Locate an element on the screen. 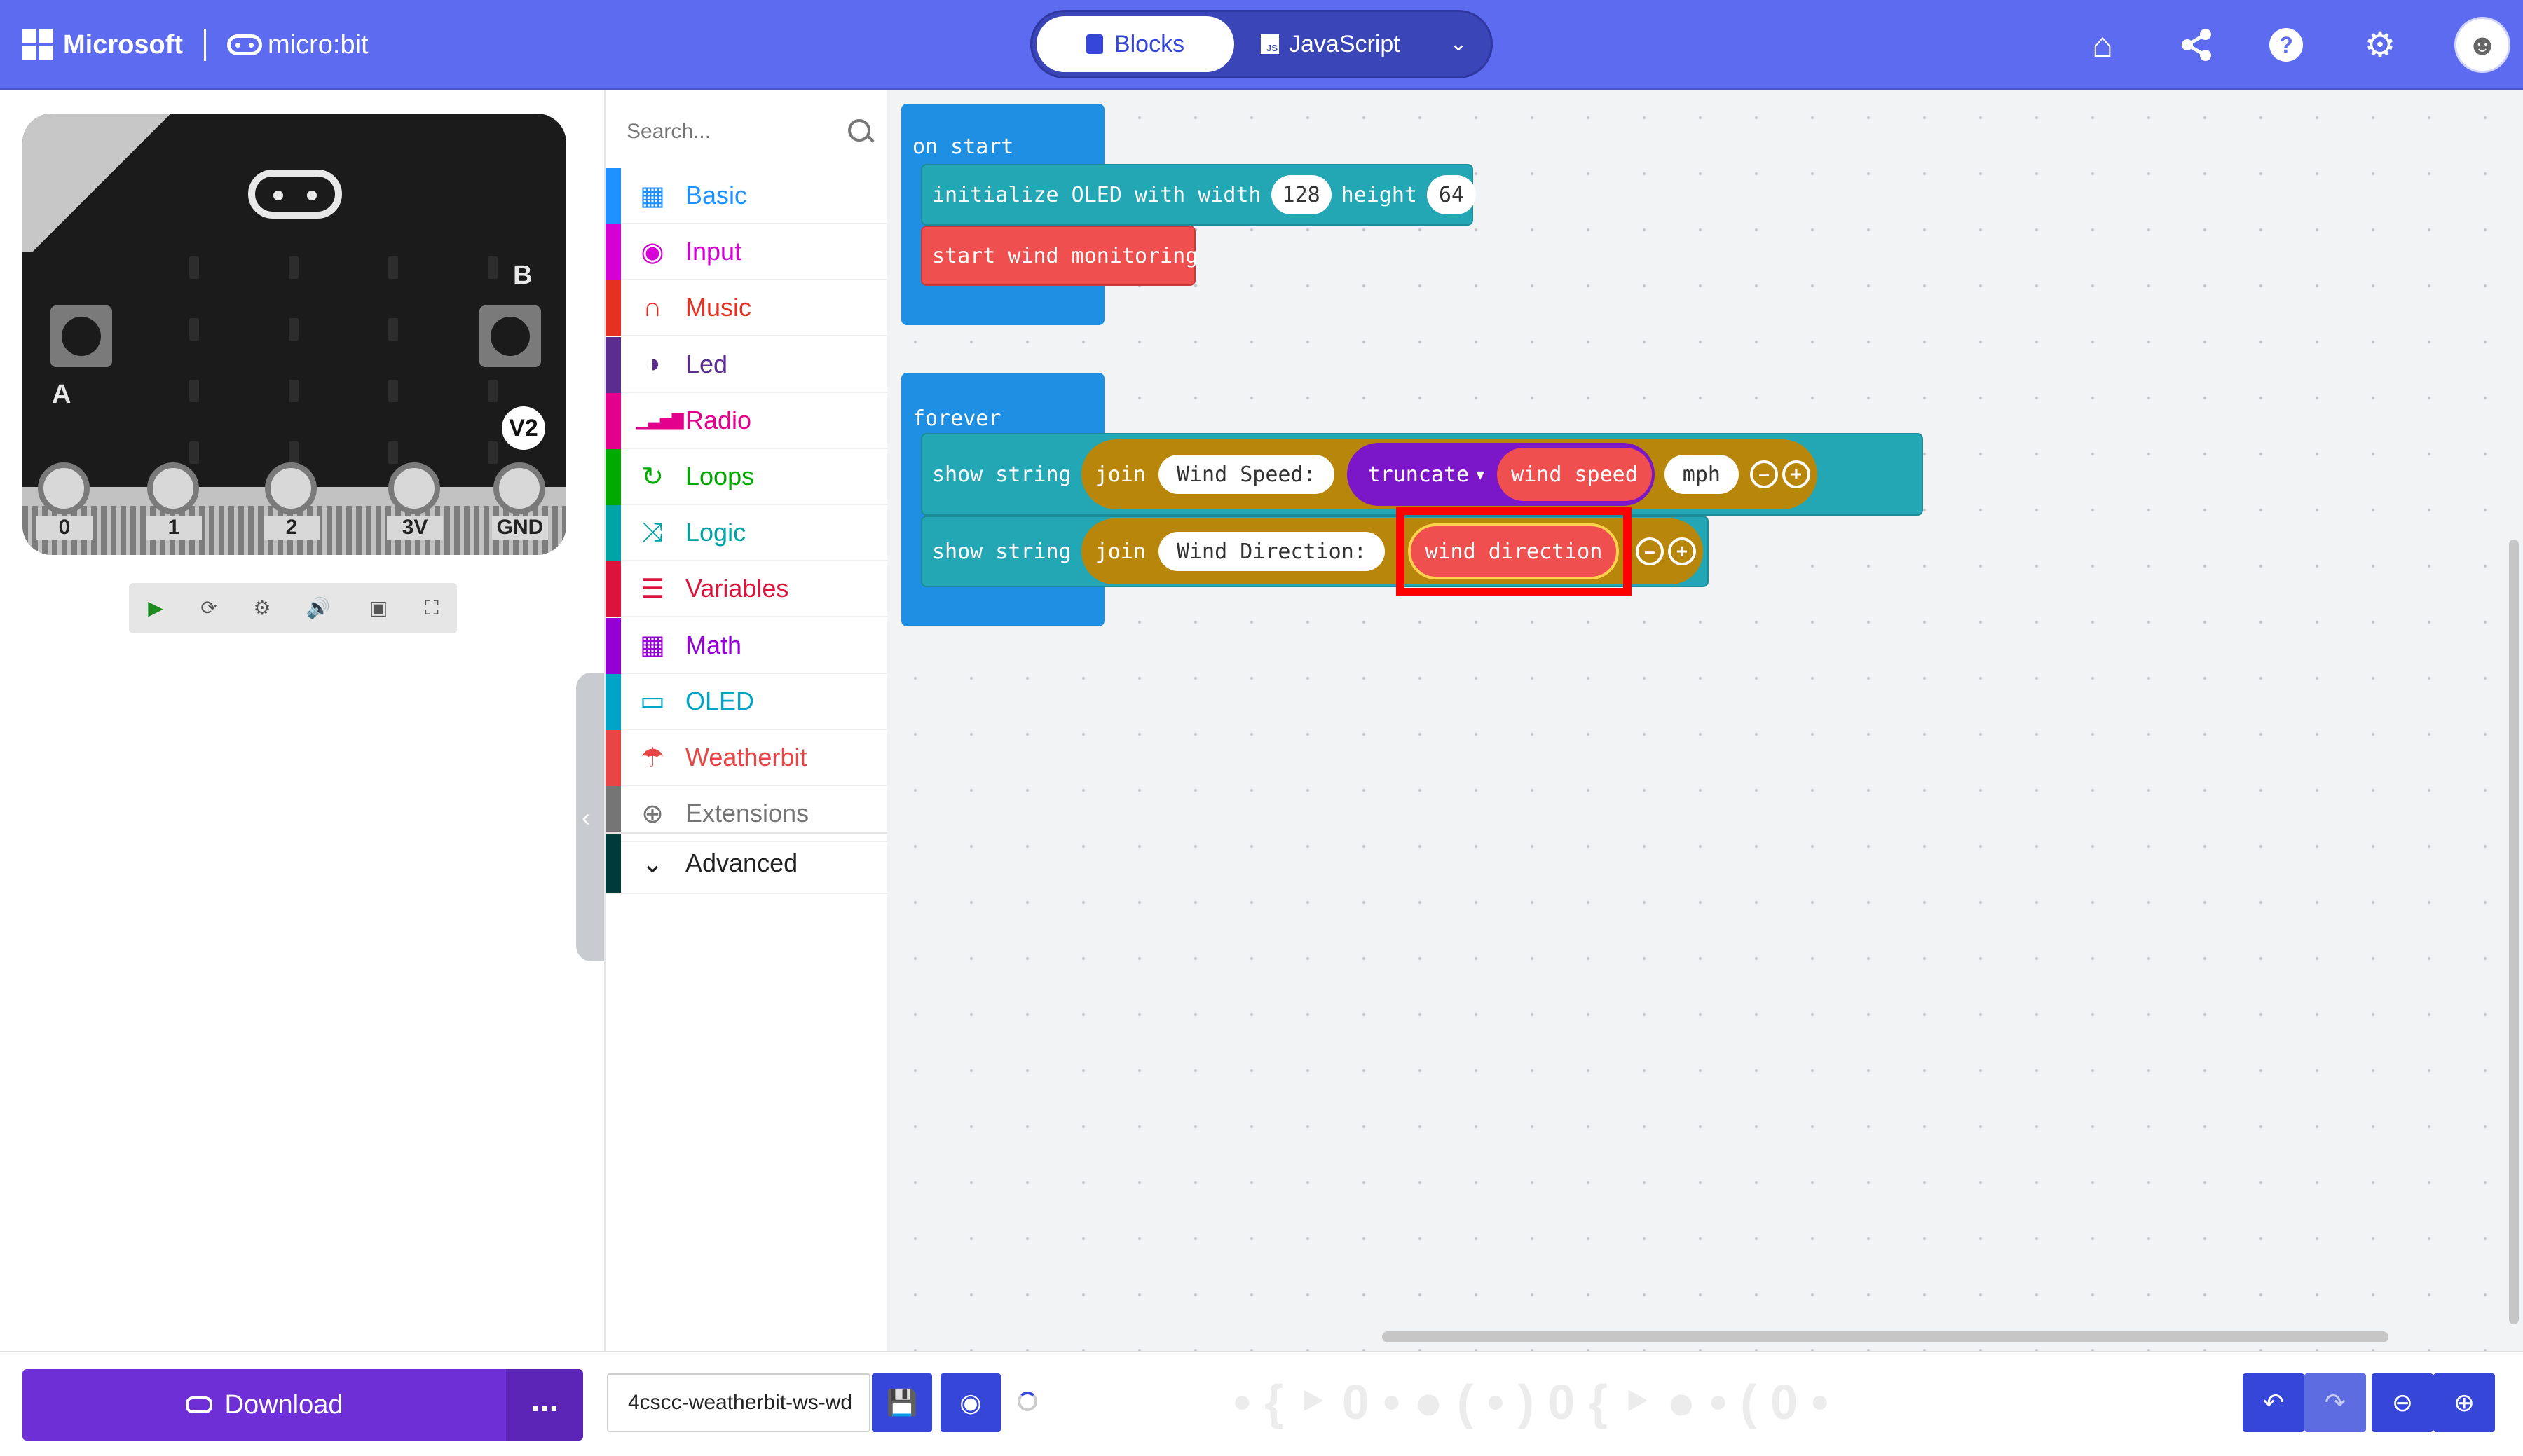 This screenshot has height=1456, width=2523. share-icon is located at coordinates (2196, 45).